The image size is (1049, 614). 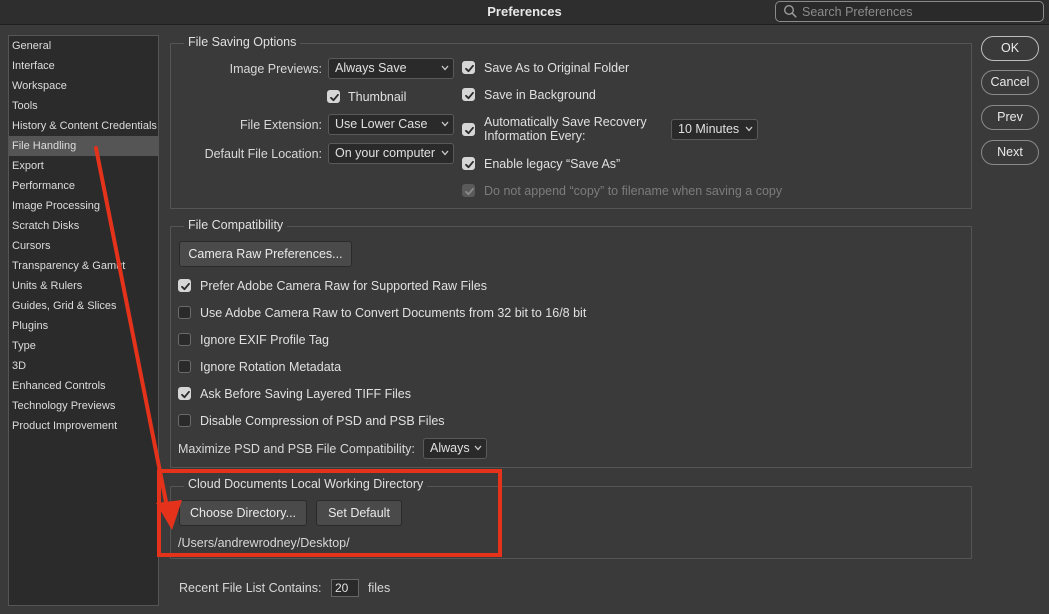 I want to click on recent-files-label: Recent File List Contains:, so click(x=250, y=588).